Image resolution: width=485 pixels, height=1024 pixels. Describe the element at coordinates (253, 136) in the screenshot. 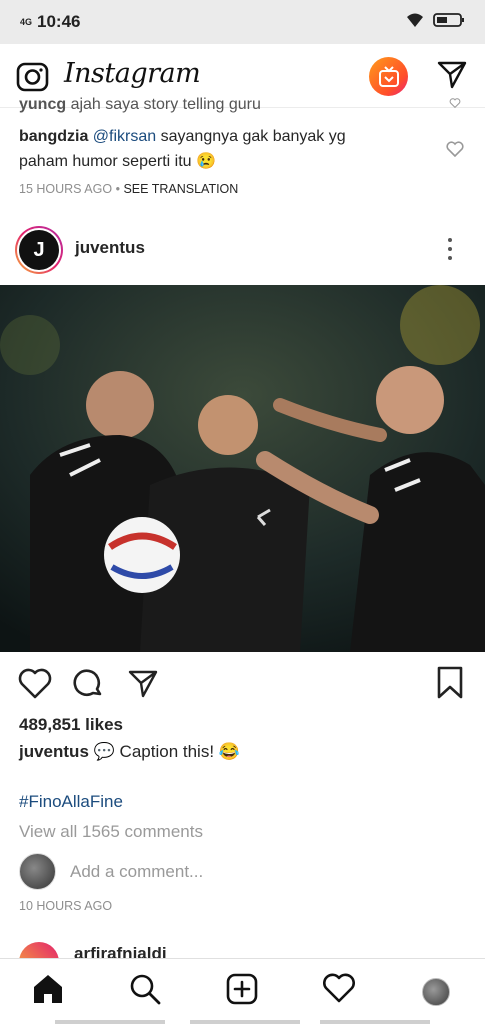

I see `comment-text: sayangnya gak banyak yg` at that location.